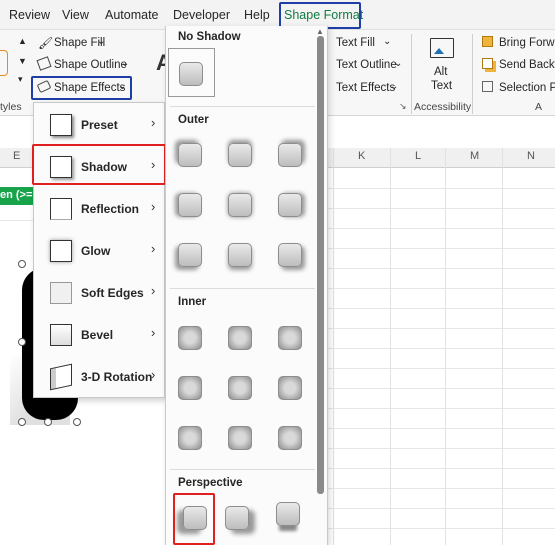 The height and width of the screenshot is (545, 555). Describe the element at coordinates (365, 88) in the screenshot. I see `text-effects-button: Text Effects` at that location.